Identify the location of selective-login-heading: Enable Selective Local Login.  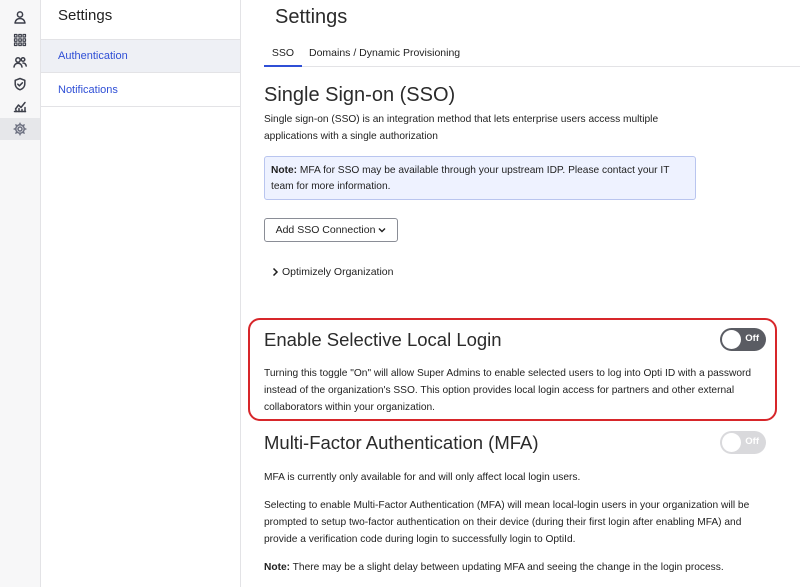
(383, 339).